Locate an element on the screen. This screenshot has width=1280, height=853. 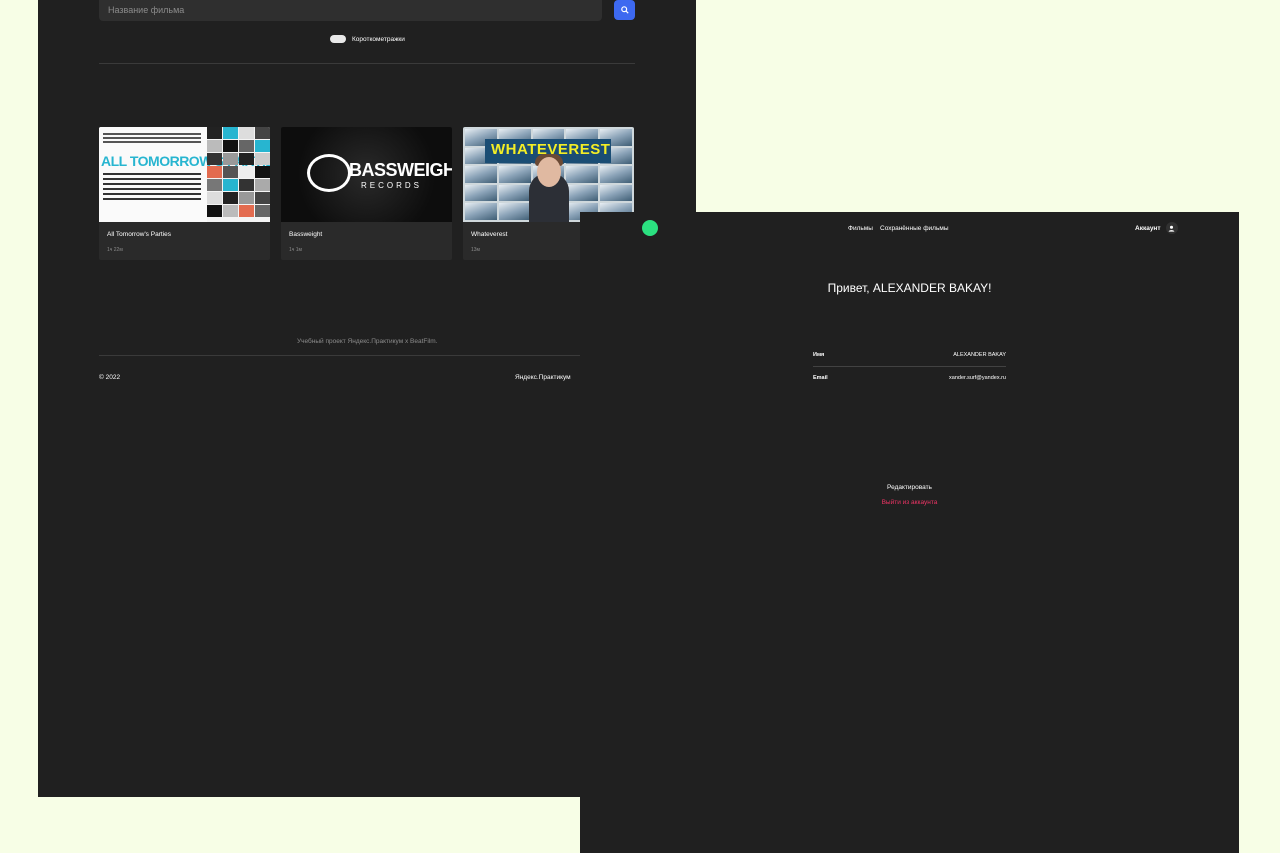
logout-button: Выйти из аккаунта is located at coordinates (909, 502).